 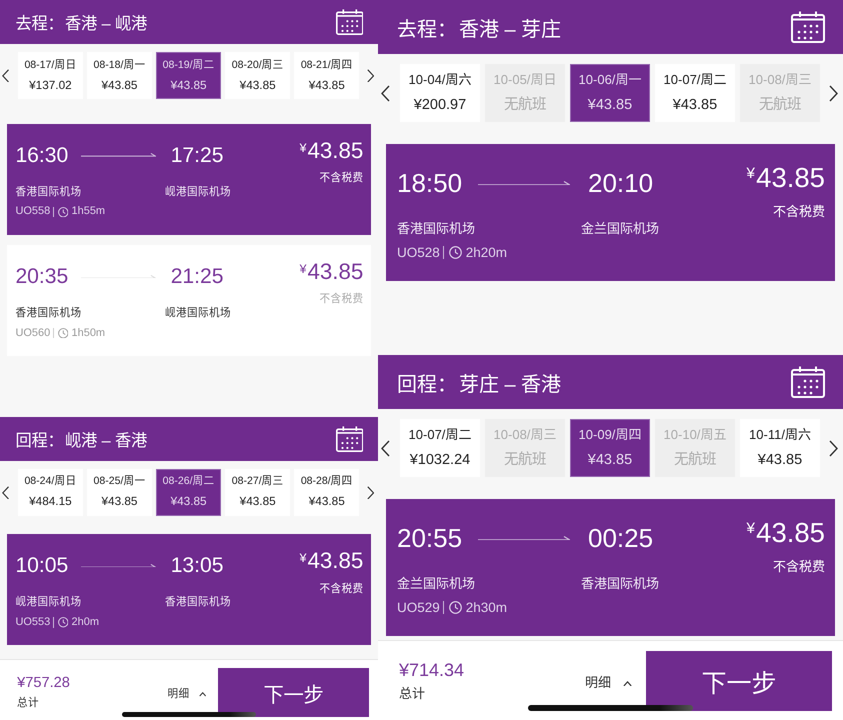 I want to click on date-tab: 10-11/周六 ¥43.85, so click(x=780, y=448).